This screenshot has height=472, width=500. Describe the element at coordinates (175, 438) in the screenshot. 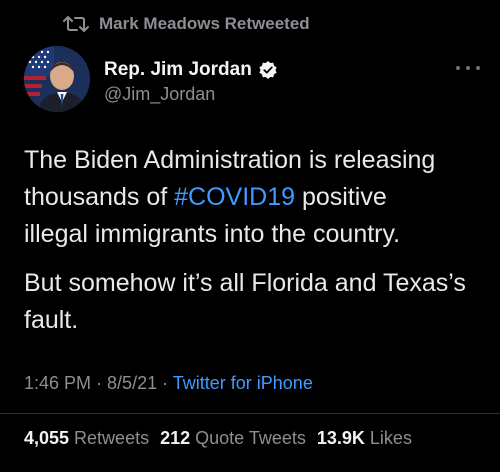

I see `quote-tweets-count: 212` at that location.